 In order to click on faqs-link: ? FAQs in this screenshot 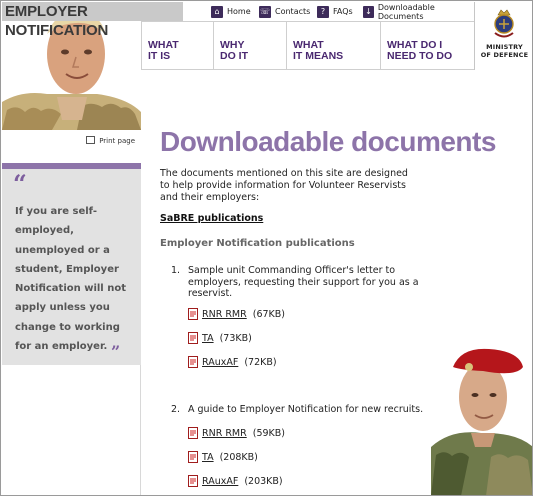, I will do `click(335, 11)`.